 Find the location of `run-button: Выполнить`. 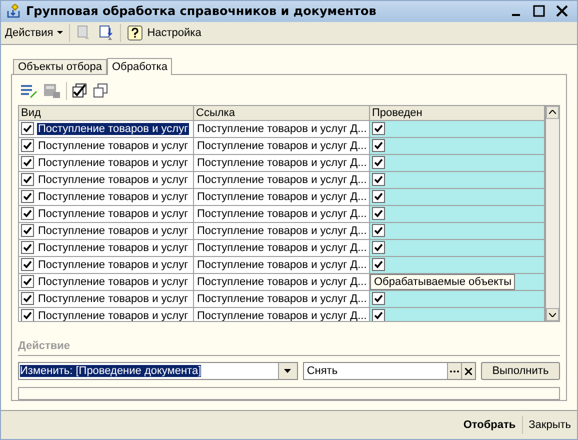

run-button: Выполнить is located at coordinates (520, 371).